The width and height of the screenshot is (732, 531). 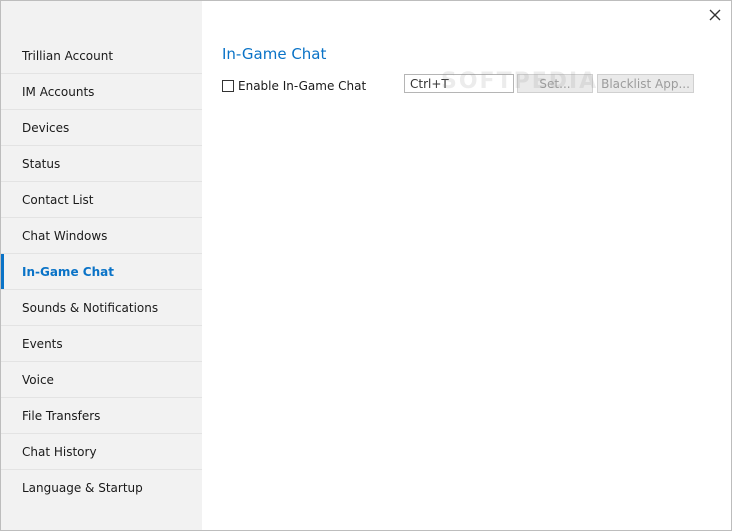 I want to click on sidebar-item-label: IM Accounts, so click(x=58, y=92).